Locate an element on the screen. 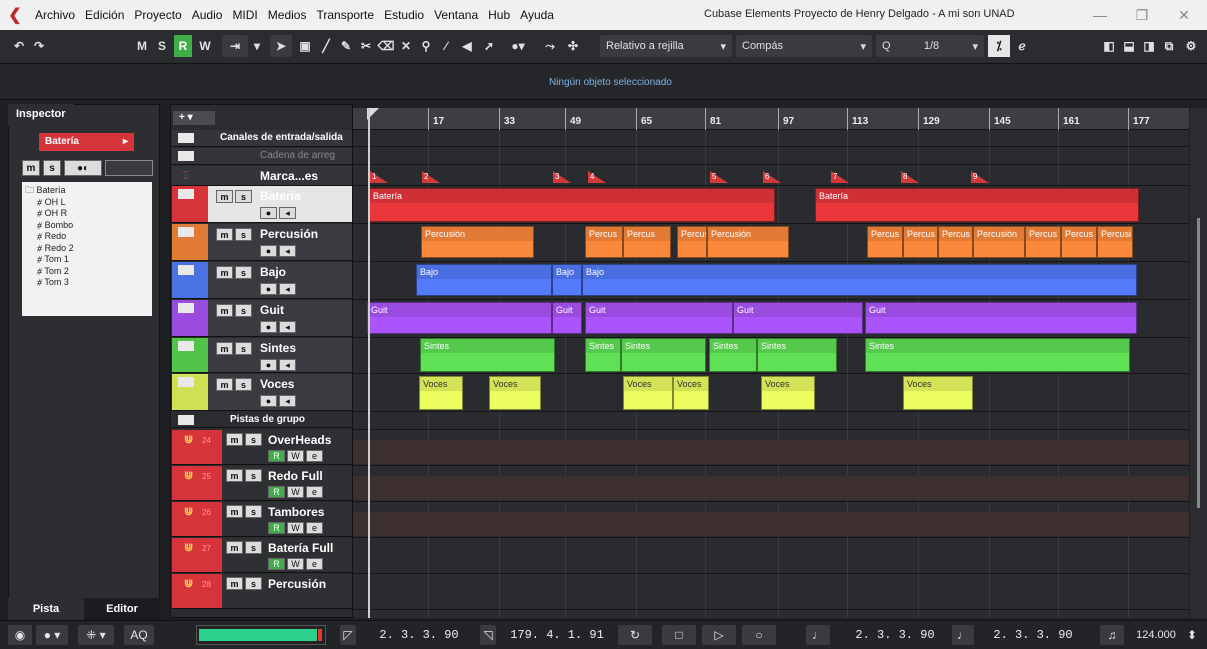  inspector-solo-button: s is located at coordinates (52, 168).